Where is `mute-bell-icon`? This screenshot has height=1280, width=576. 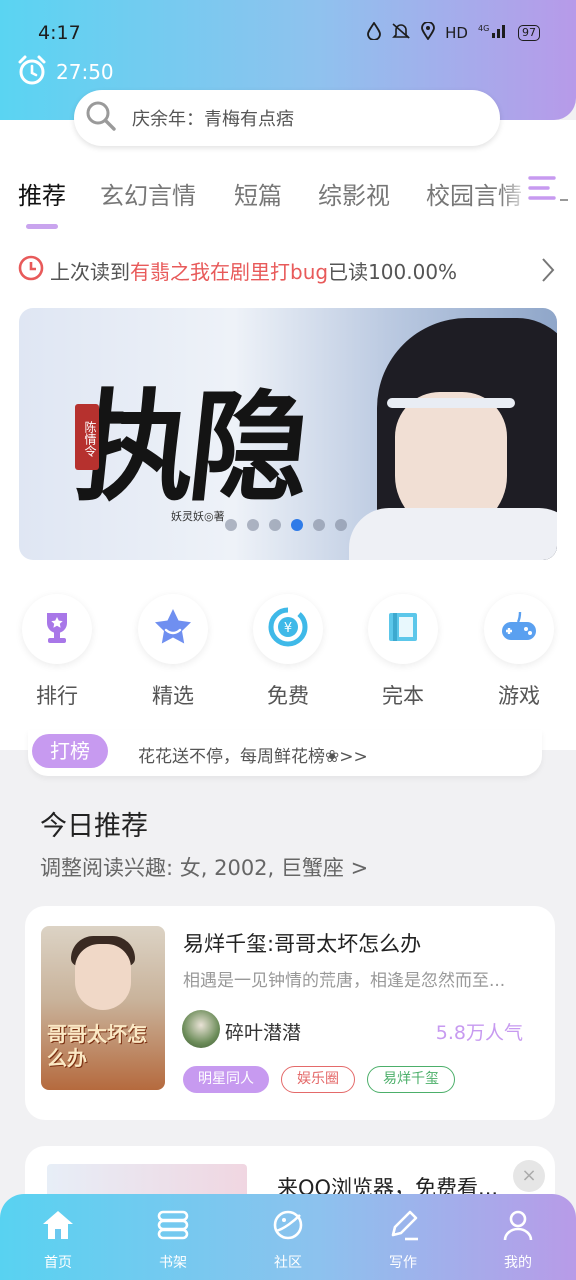 mute-bell-icon is located at coordinates (401, 33).